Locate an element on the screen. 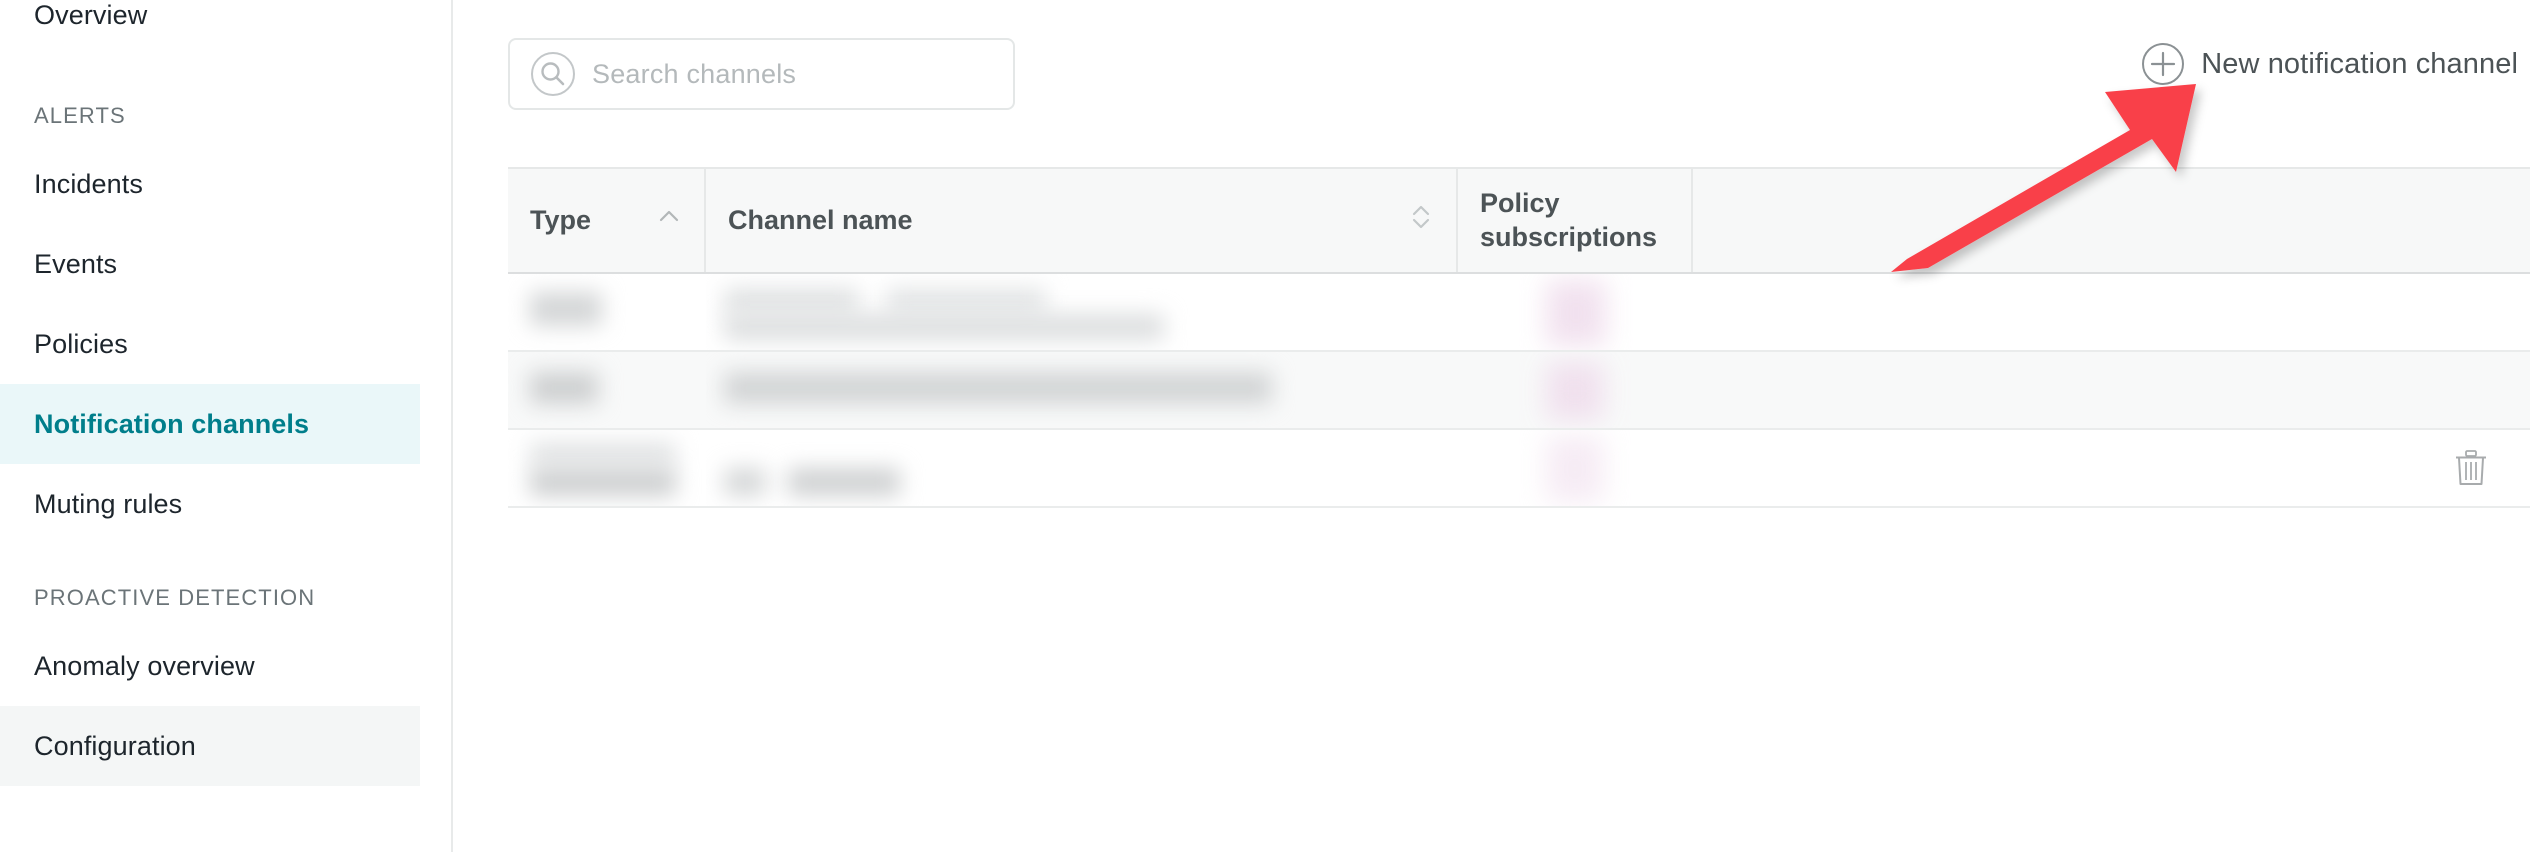 Image resolution: width=2530 pixels, height=852 pixels. sidebar-item-label: Events is located at coordinates (76, 263).